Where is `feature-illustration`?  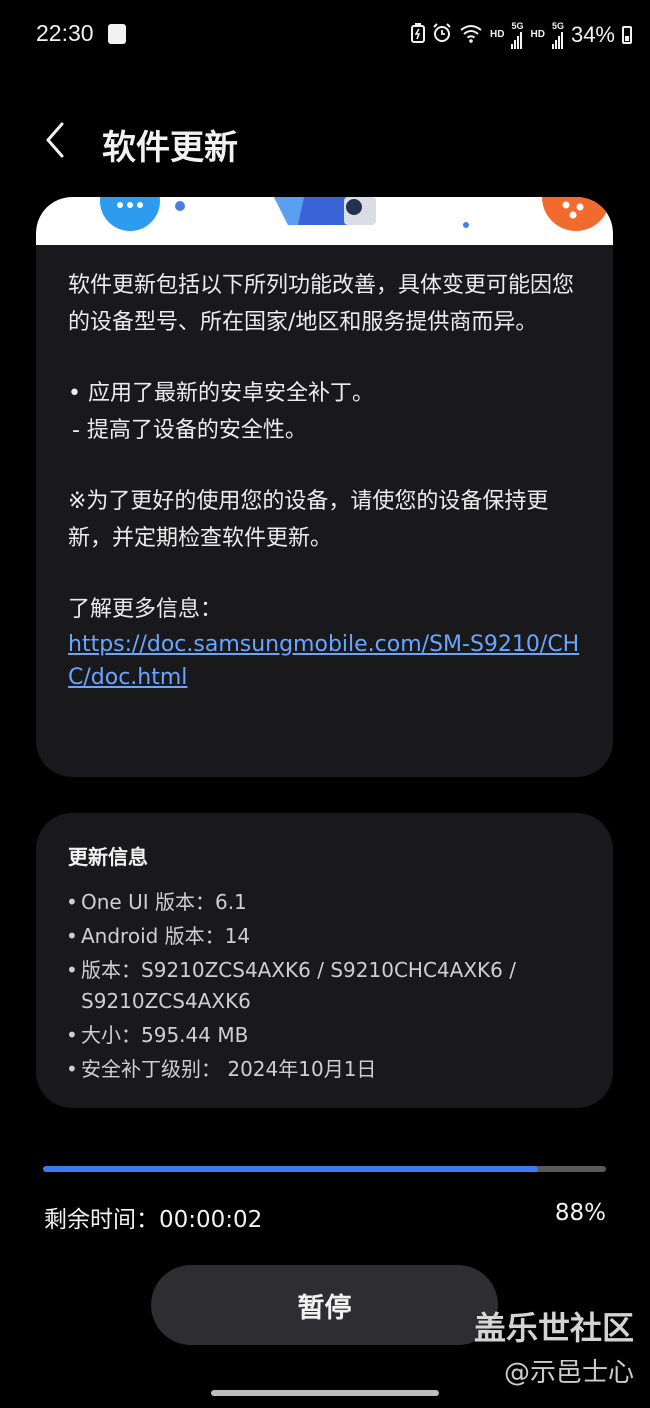
feature-illustration is located at coordinates (324, 221).